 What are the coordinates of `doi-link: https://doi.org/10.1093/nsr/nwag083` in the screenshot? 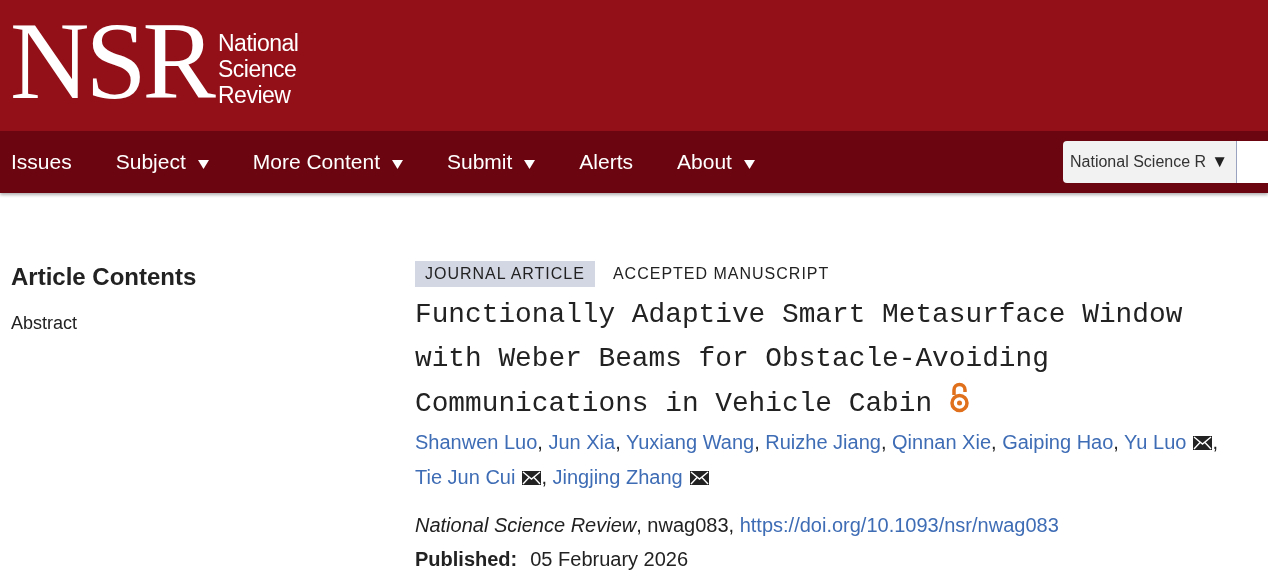 It's located at (899, 525).